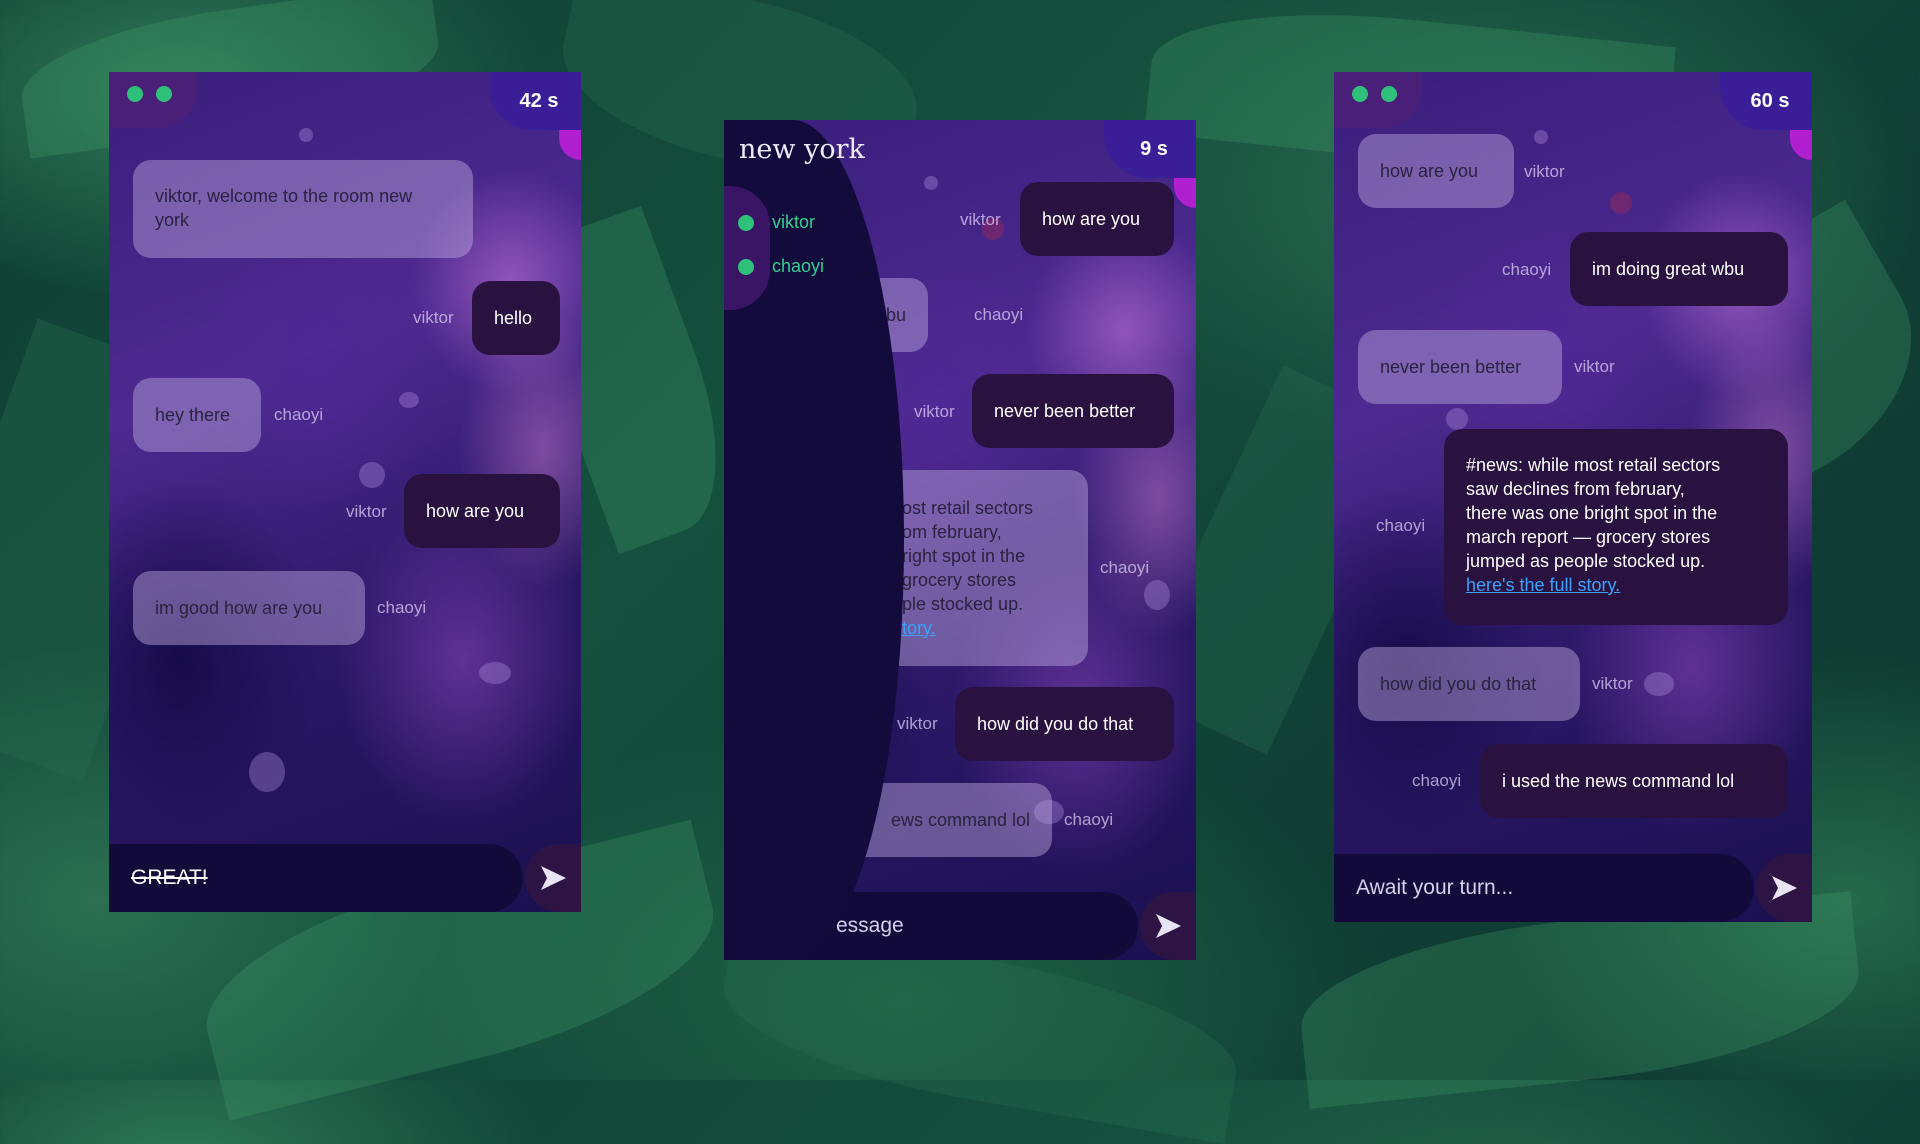 The height and width of the screenshot is (1144, 1920). I want to click on room-title: new york, so click(802, 149).